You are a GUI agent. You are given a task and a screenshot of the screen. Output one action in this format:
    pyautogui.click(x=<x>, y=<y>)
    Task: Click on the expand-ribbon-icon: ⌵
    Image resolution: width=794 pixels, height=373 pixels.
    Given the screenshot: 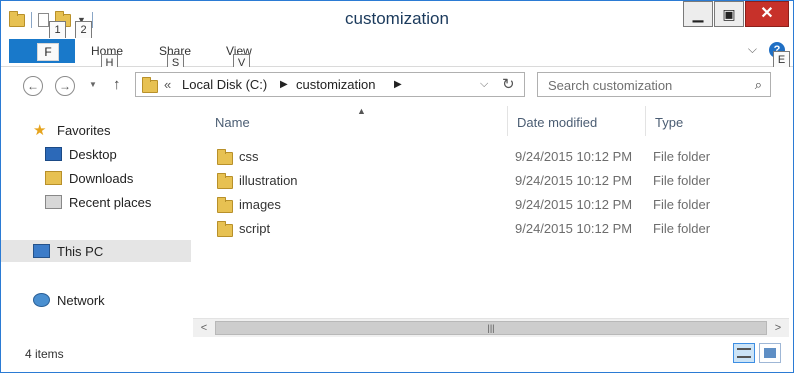 What is the action you would take?
    pyautogui.click(x=752, y=49)
    